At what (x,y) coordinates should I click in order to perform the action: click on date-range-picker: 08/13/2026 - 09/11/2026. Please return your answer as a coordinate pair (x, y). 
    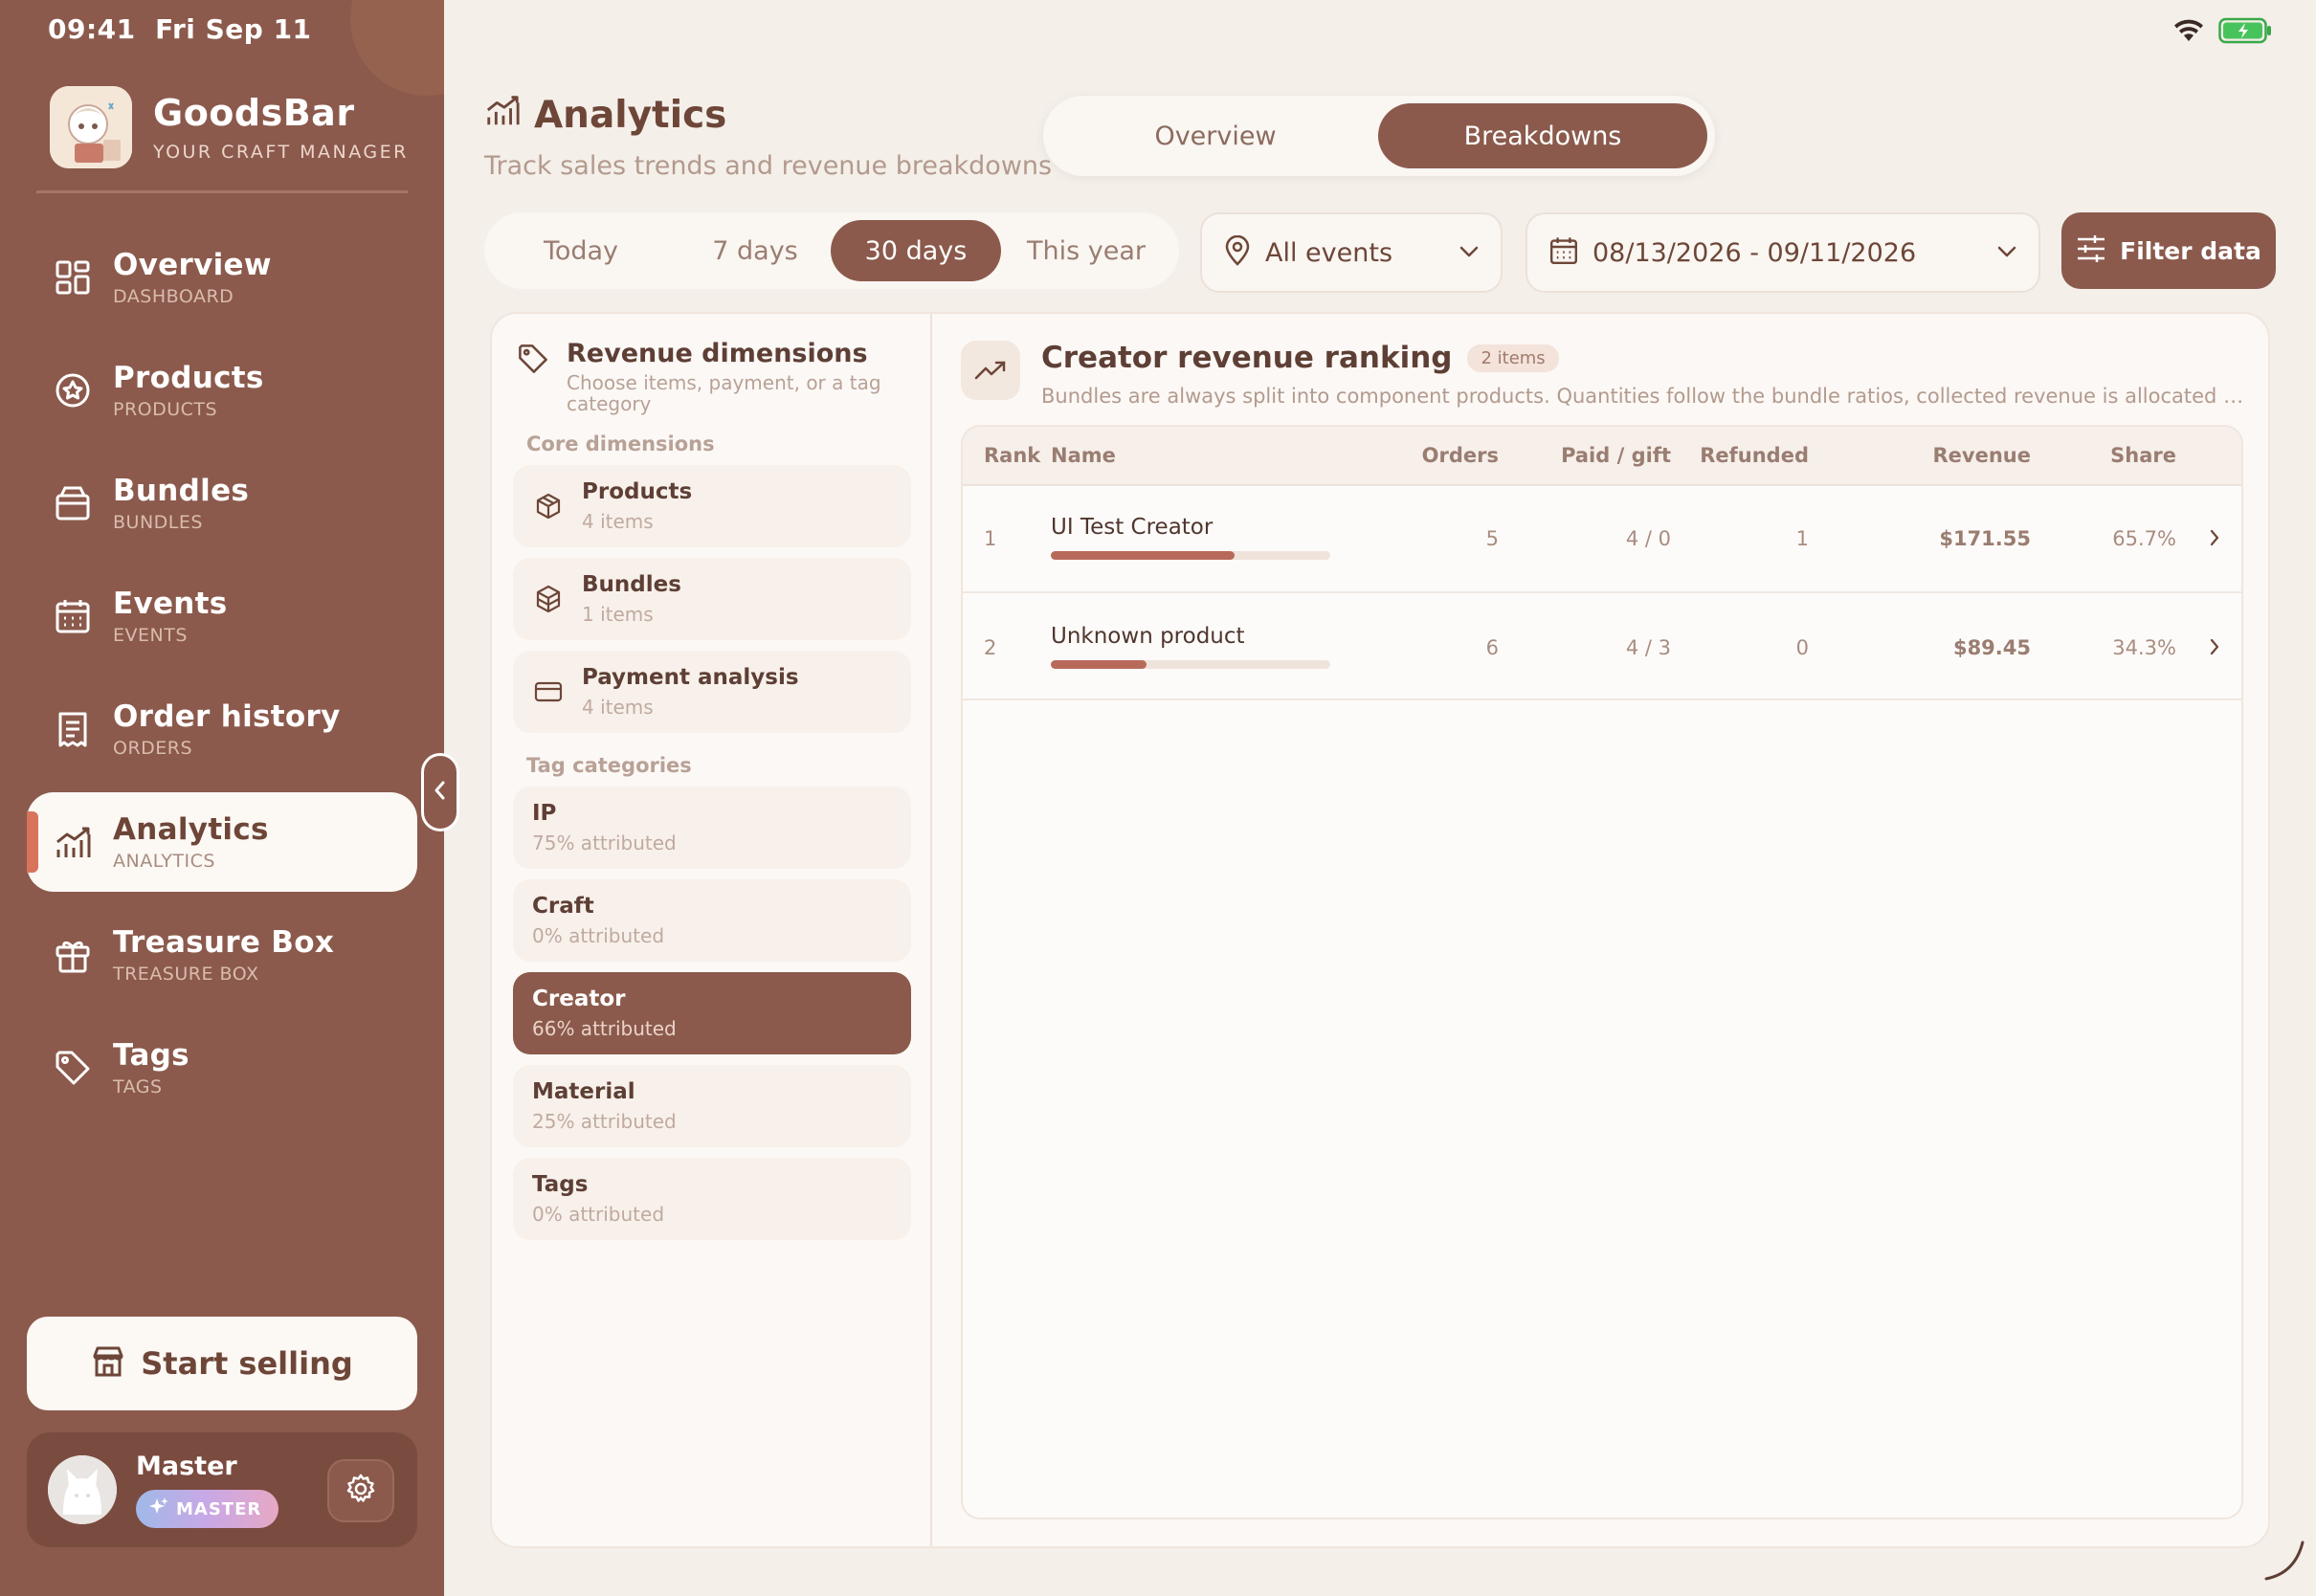
    Looking at the image, I should click on (1782, 253).